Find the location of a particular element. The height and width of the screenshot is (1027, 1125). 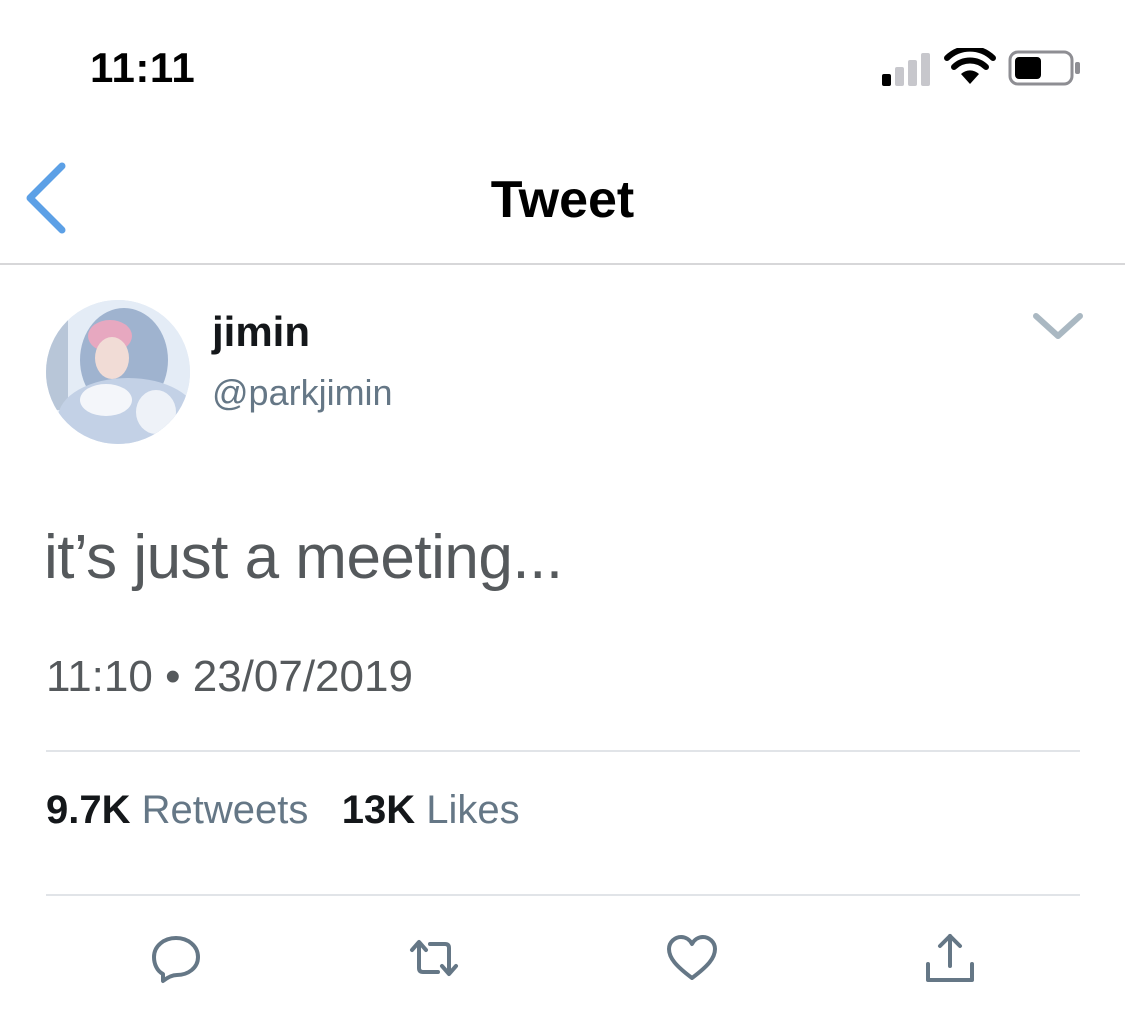

reply-button is located at coordinates (176, 958).